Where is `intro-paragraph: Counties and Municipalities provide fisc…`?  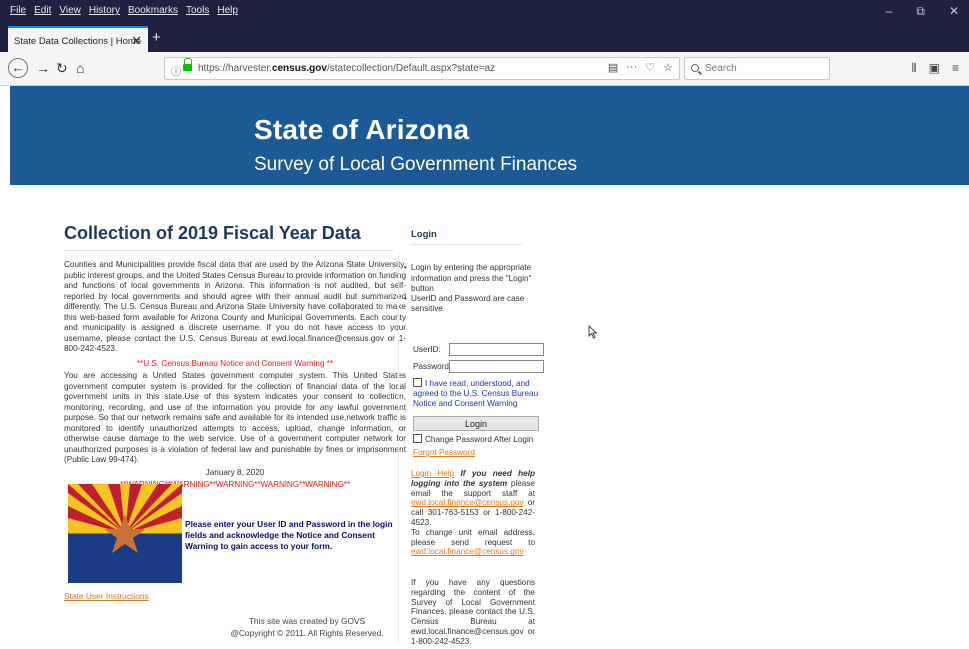 intro-paragraph: Counties and Municipalities provide fisc… is located at coordinates (235, 306).